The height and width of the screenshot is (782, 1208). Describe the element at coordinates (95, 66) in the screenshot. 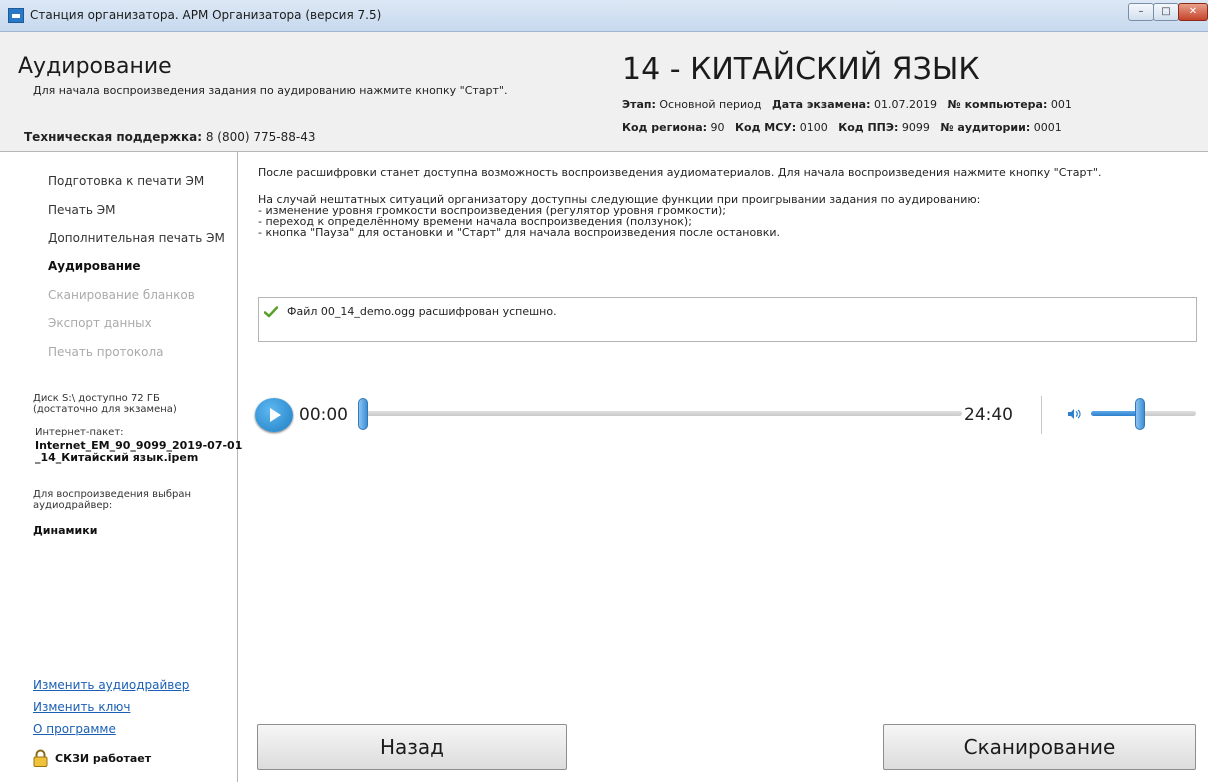

I see `page-title: Аудирование` at that location.